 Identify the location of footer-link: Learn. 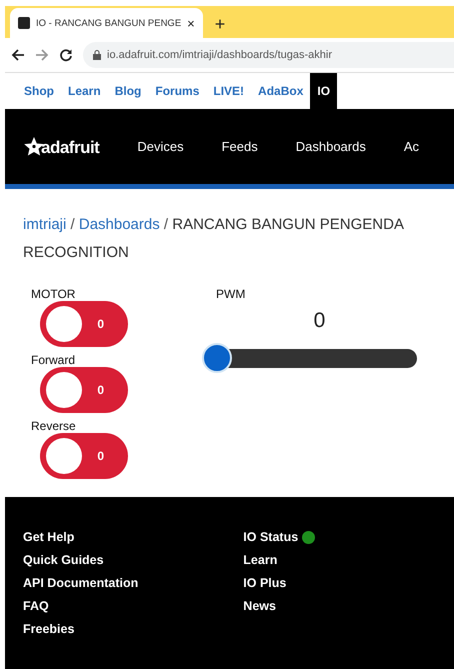
(260, 560).